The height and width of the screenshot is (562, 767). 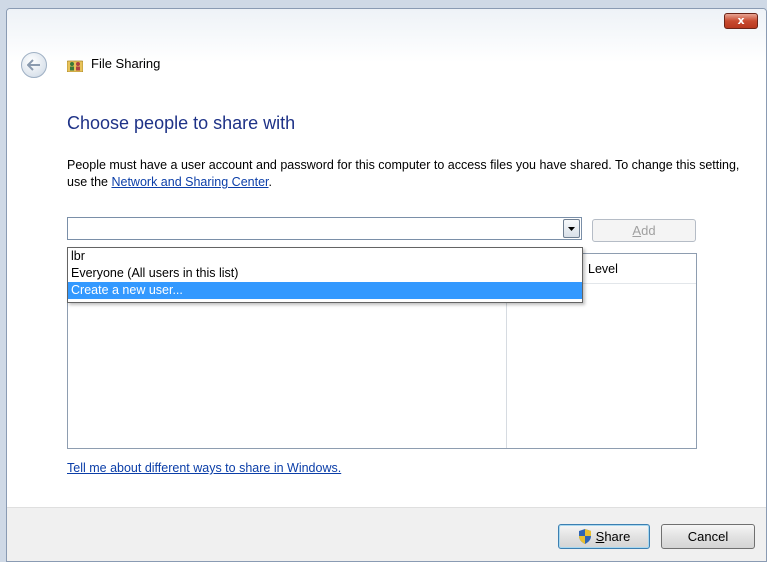 I want to click on share-button: Share, so click(x=604, y=536).